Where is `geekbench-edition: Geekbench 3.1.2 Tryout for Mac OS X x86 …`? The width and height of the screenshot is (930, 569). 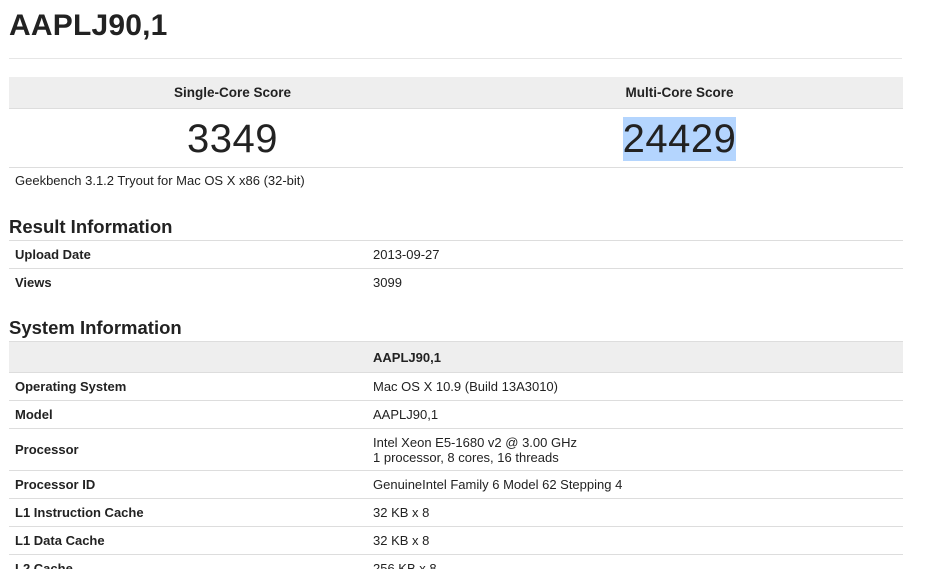
geekbench-edition: Geekbench 3.1.2 Tryout for Mac OS X x86 … is located at coordinates (160, 180).